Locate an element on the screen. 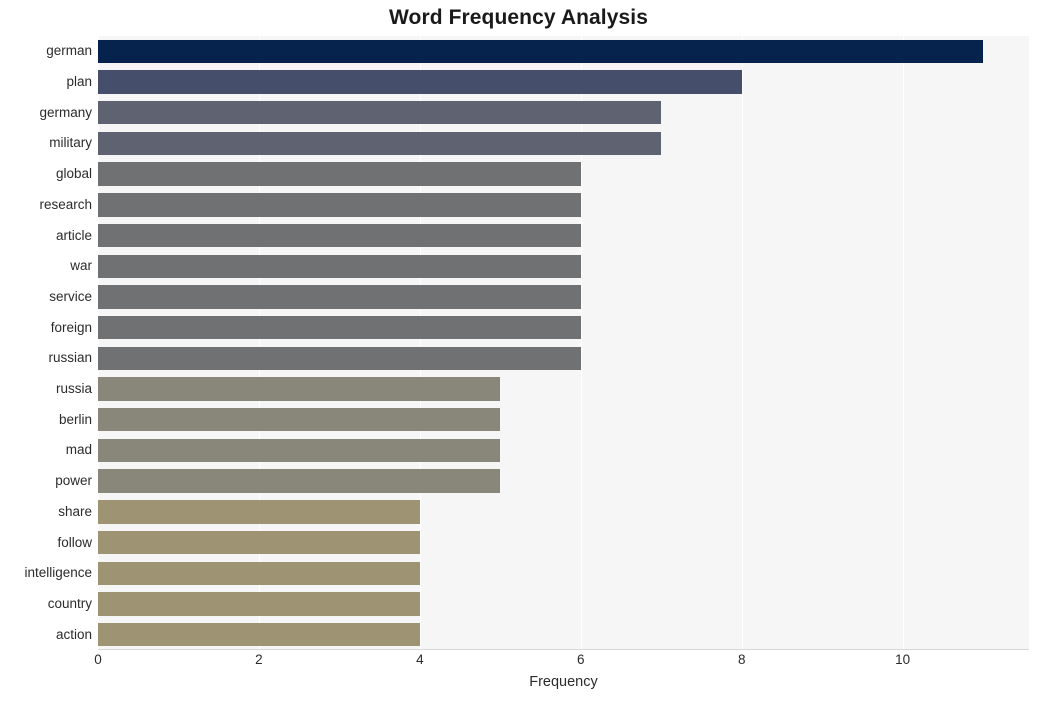 Image resolution: width=1037 pixels, height=701 pixels. bar-share is located at coordinates (259, 512).